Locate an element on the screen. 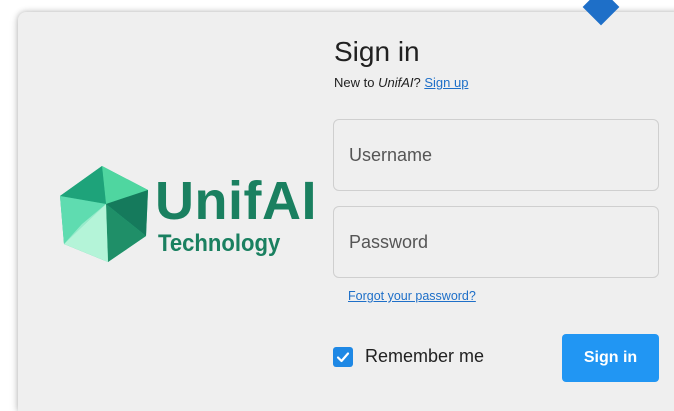 This screenshot has width=674, height=411. page-title: Sign in is located at coordinates (377, 51).